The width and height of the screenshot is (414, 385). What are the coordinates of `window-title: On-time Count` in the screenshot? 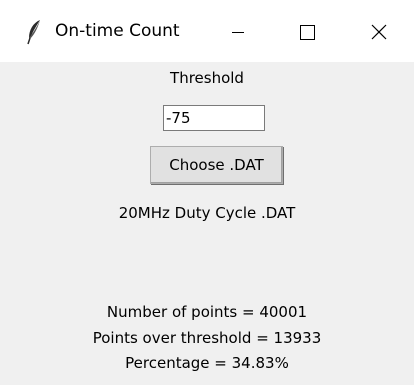 It's located at (117, 31).